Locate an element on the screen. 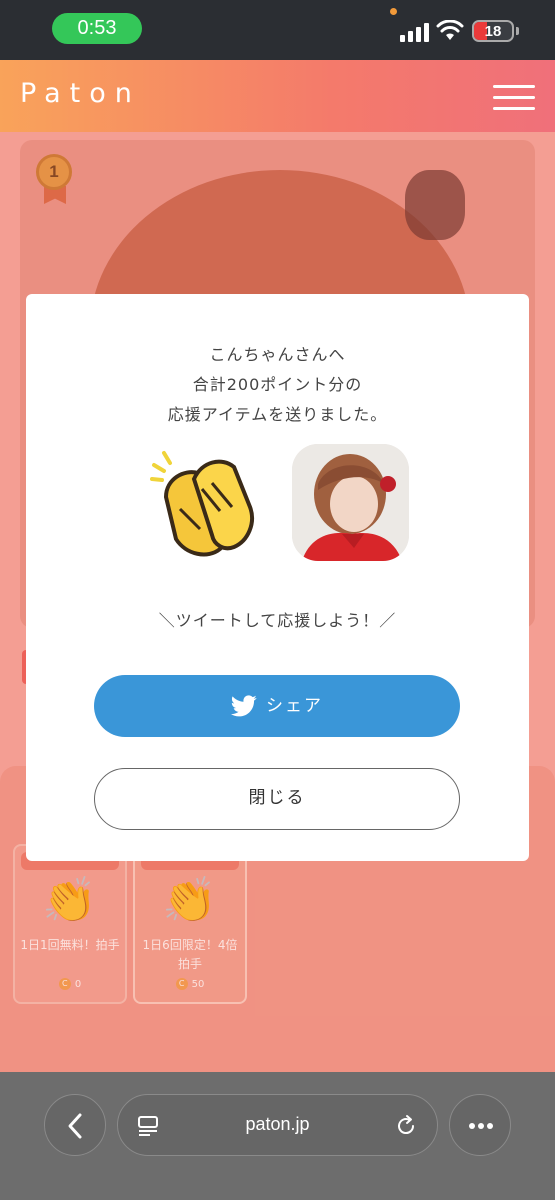 Image resolution: width=555 pixels, height=1200 pixels. share-label: シェア is located at coordinates (294, 706).